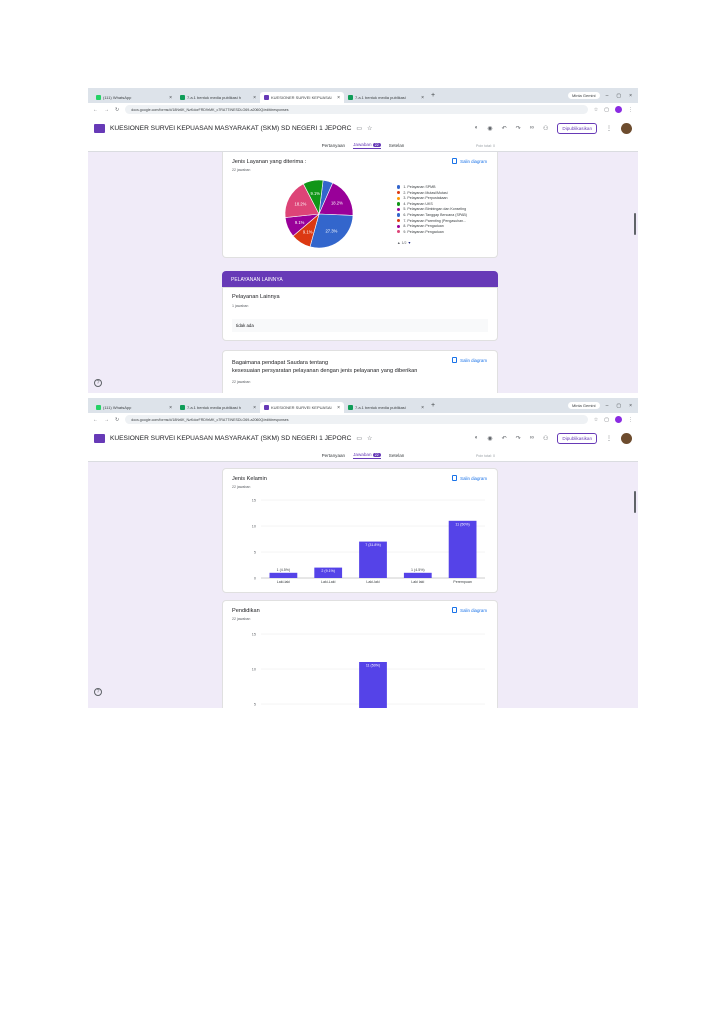  Describe the element at coordinates (432, 233) in the screenshot. I see `legend-item: 9. Pelayanan Pengaduan` at that location.